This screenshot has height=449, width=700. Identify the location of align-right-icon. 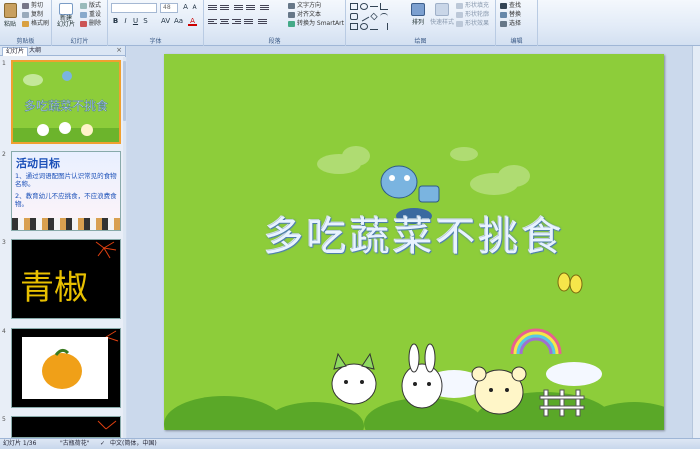
(236, 22).